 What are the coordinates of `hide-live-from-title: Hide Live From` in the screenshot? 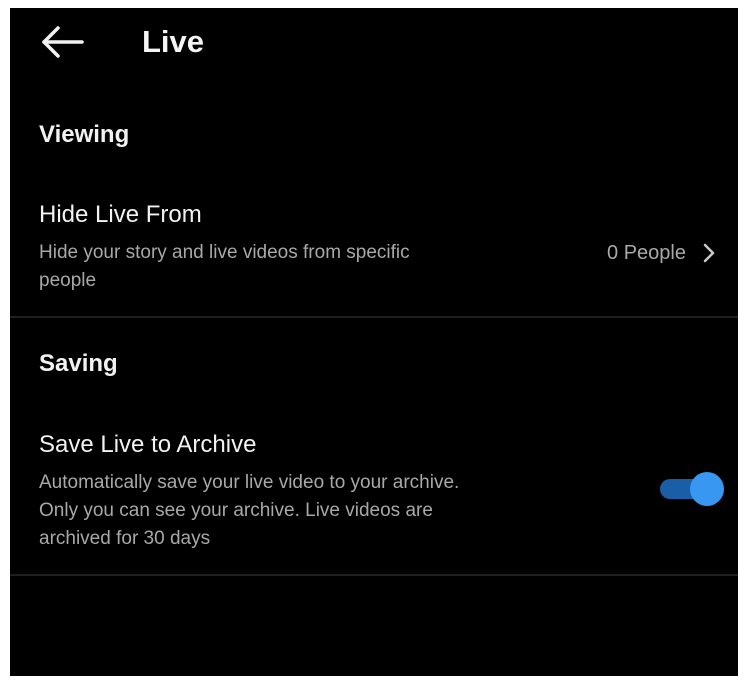 It's located at (120, 214).